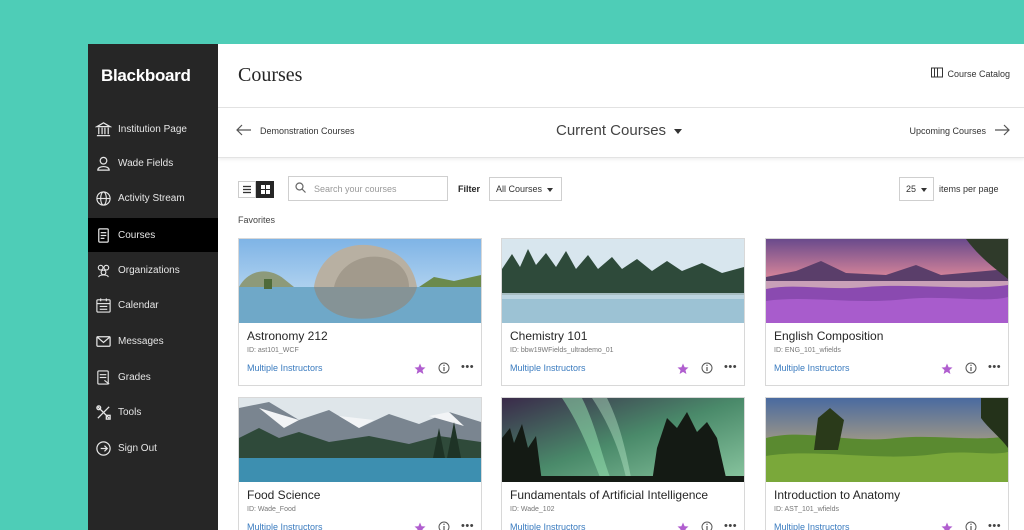  I want to click on grid-icon, so click(265, 190).